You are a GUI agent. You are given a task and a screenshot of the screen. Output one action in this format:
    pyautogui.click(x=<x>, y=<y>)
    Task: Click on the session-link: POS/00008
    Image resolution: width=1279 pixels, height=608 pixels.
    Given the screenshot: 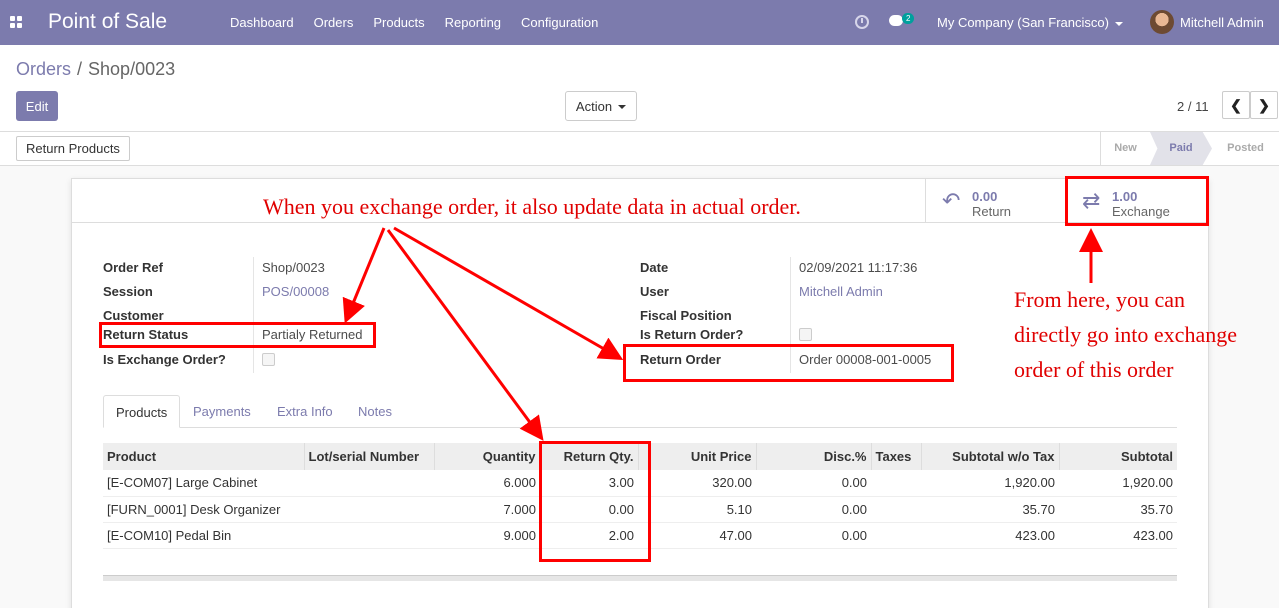 What is the action you would take?
    pyautogui.click(x=295, y=291)
    